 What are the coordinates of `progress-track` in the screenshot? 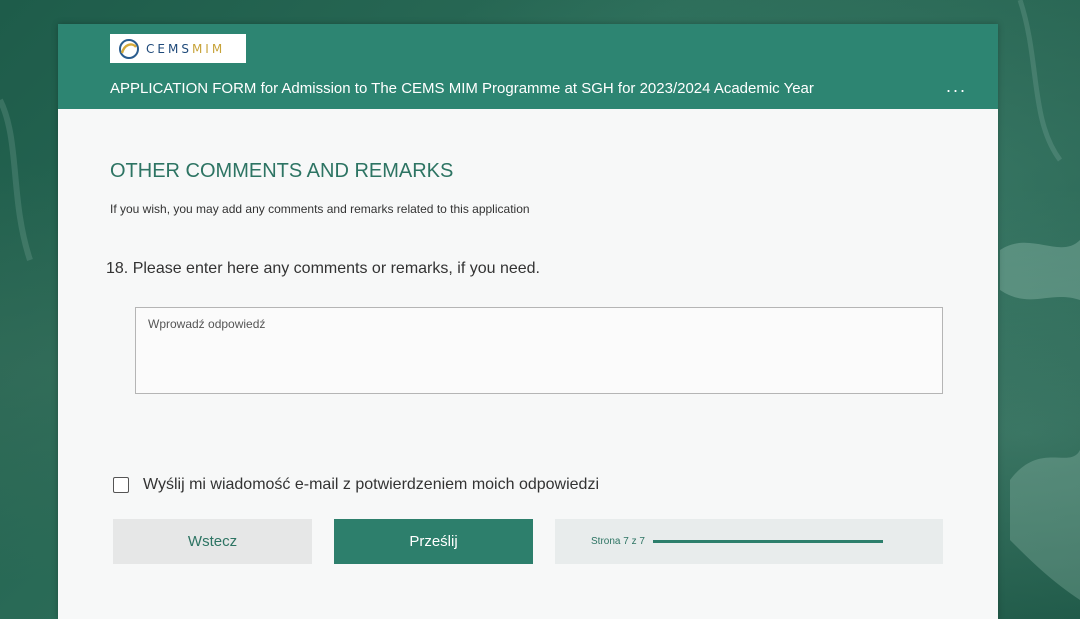 It's located at (767, 541).